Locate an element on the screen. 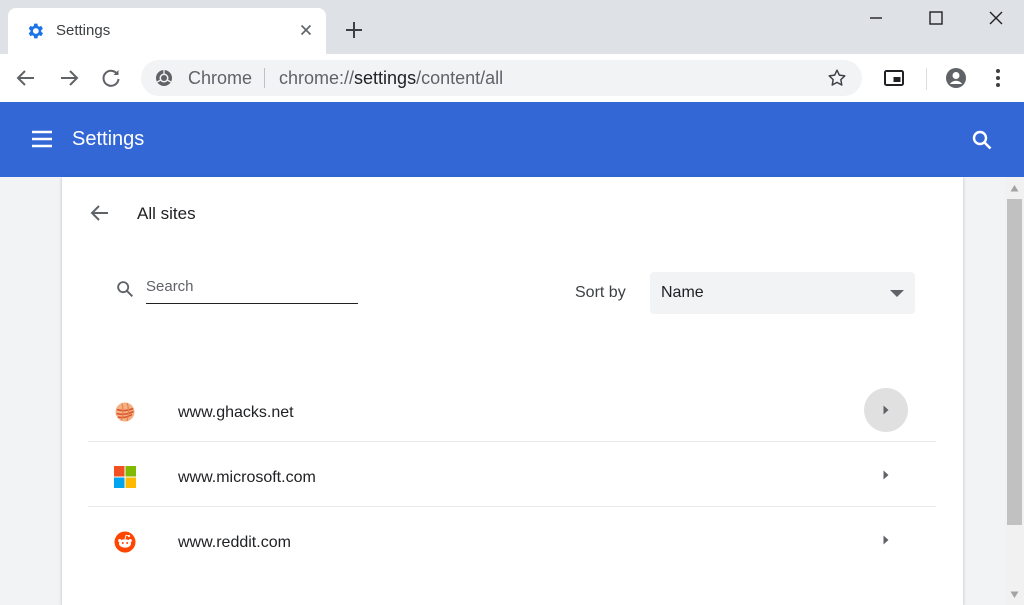 The height and width of the screenshot is (605, 1024). dropdown-caret-icon is located at coordinates (897, 293).